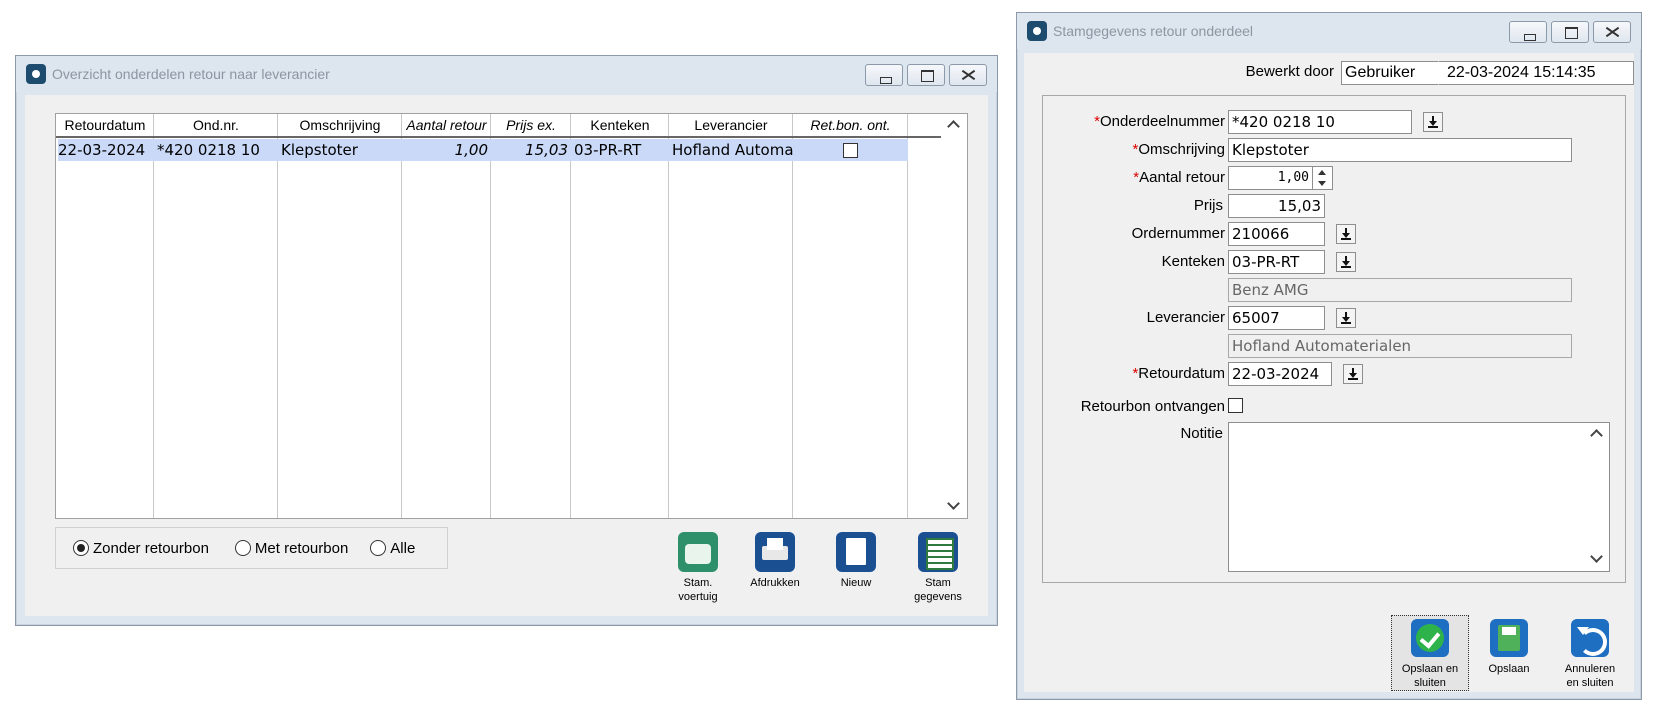  What do you see at coordinates (938, 552) in the screenshot?
I see `list-document-icon` at bounding box center [938, 552].